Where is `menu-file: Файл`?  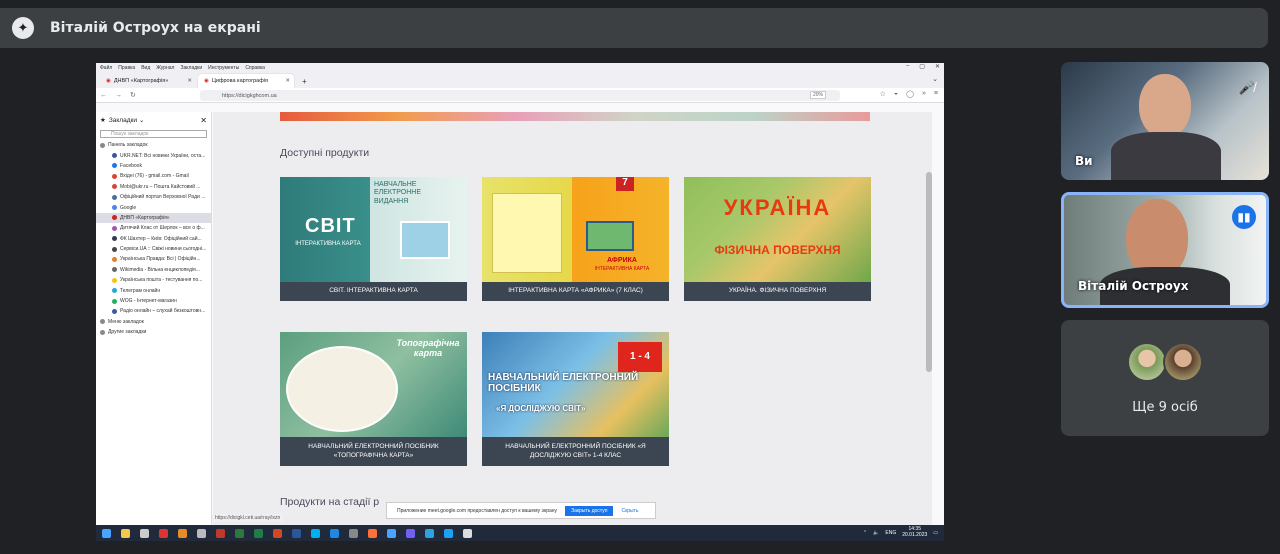
menu-file: Файл is located at coordinates (106, 68).